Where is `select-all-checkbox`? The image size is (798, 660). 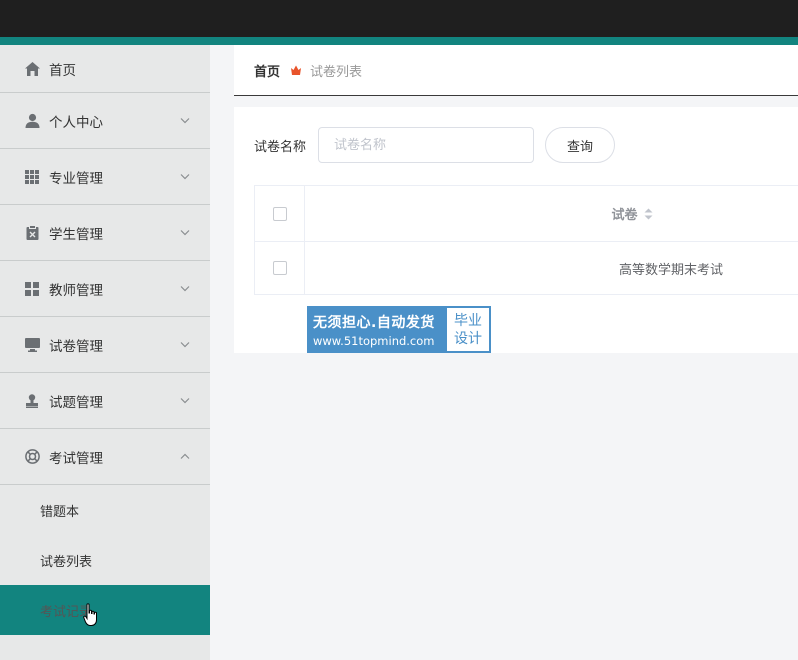
select-all-checkbox is located at coordinates (279, 213).